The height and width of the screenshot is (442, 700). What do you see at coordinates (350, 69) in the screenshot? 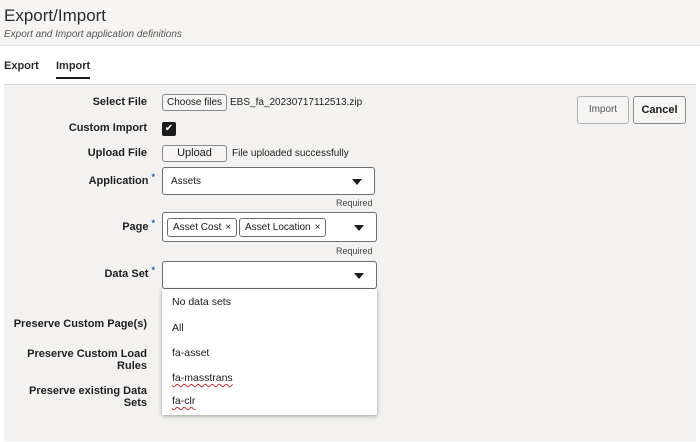
I see `tab-bar: Export Import` at bounding box center [350, 69].